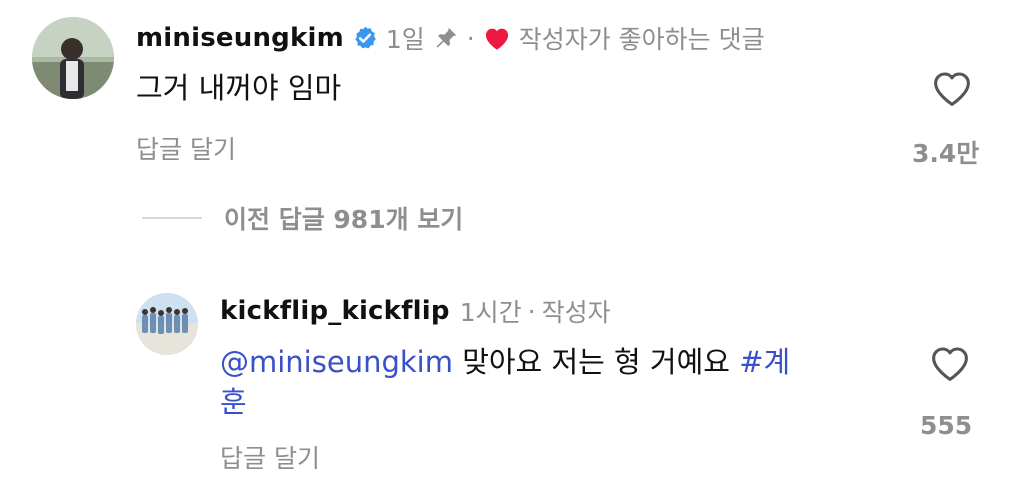  Describe the element at coordinates (946, 153) in the screenshot. I see `comment-like-count: 3.4만` at that location.